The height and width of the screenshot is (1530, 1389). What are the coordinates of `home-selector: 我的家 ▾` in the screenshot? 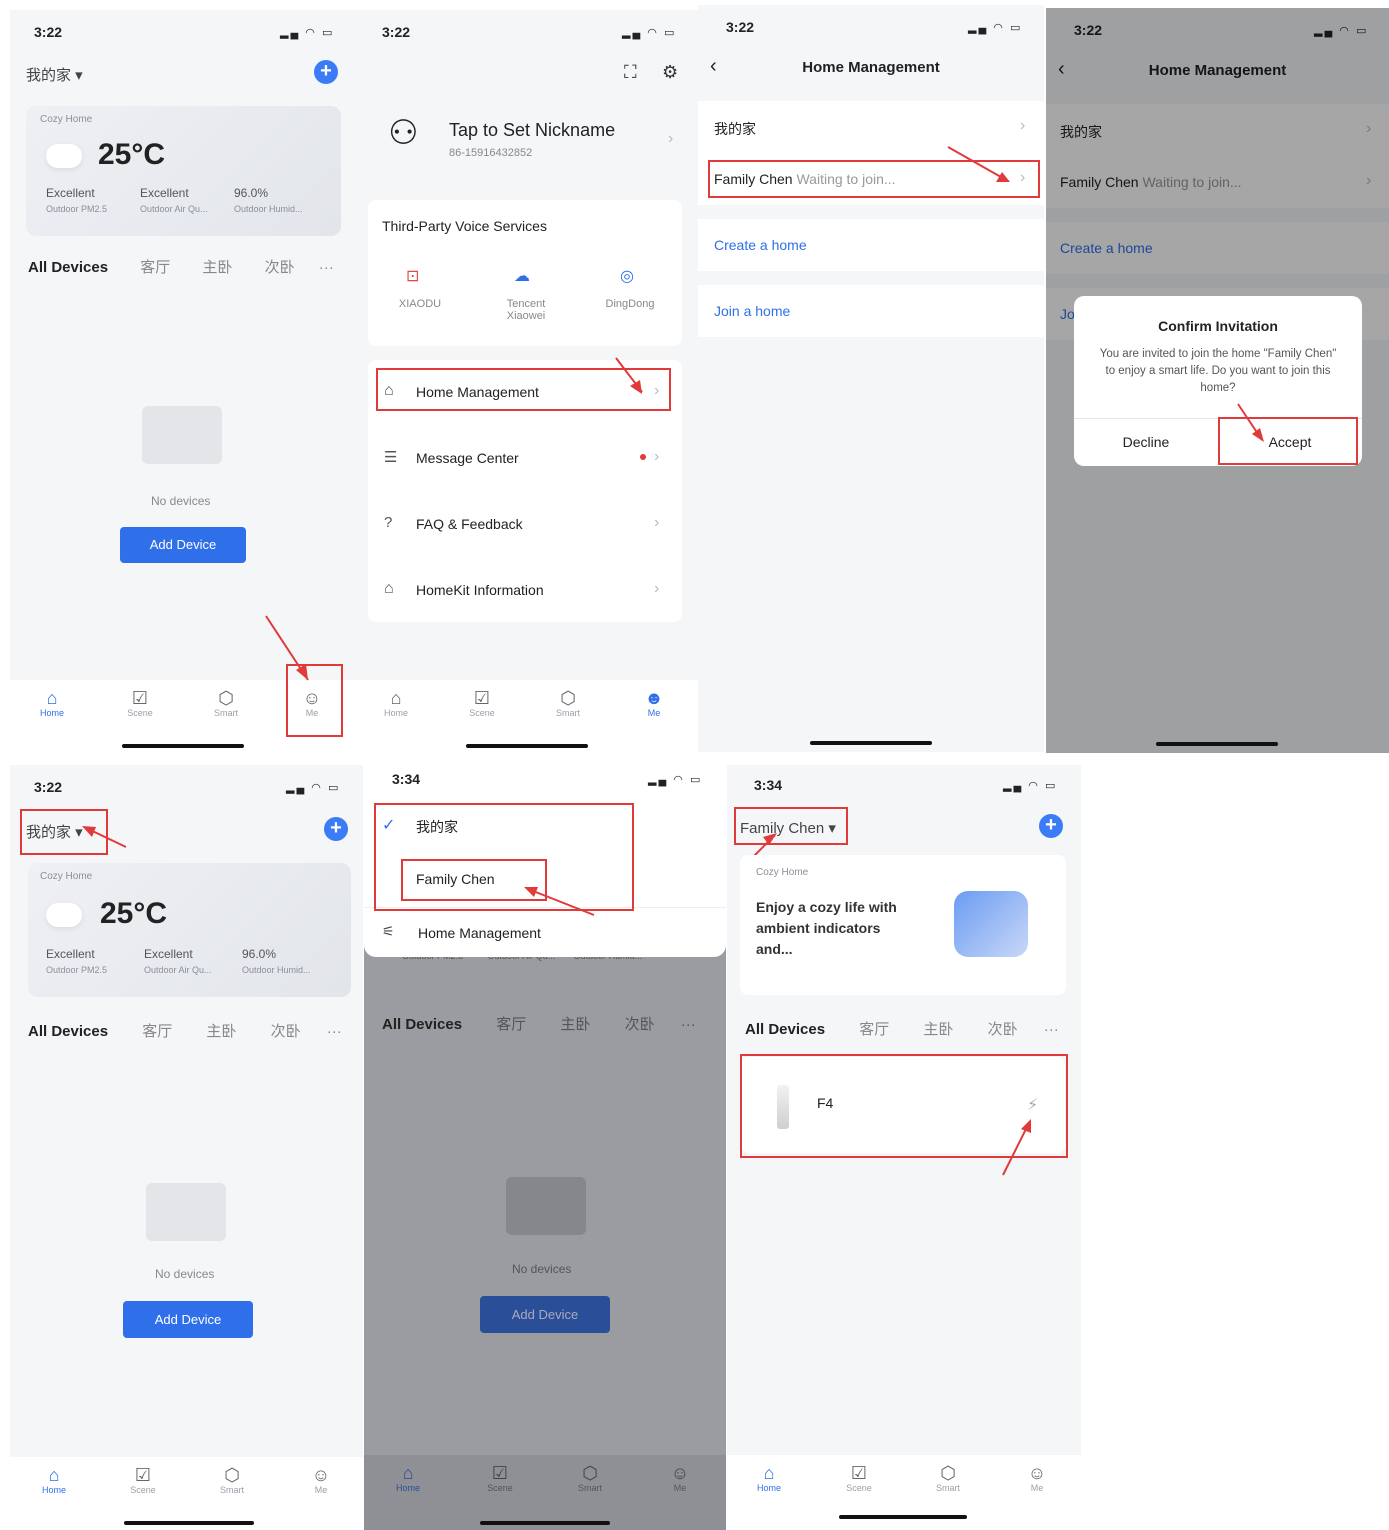 It's located at (54, 74).